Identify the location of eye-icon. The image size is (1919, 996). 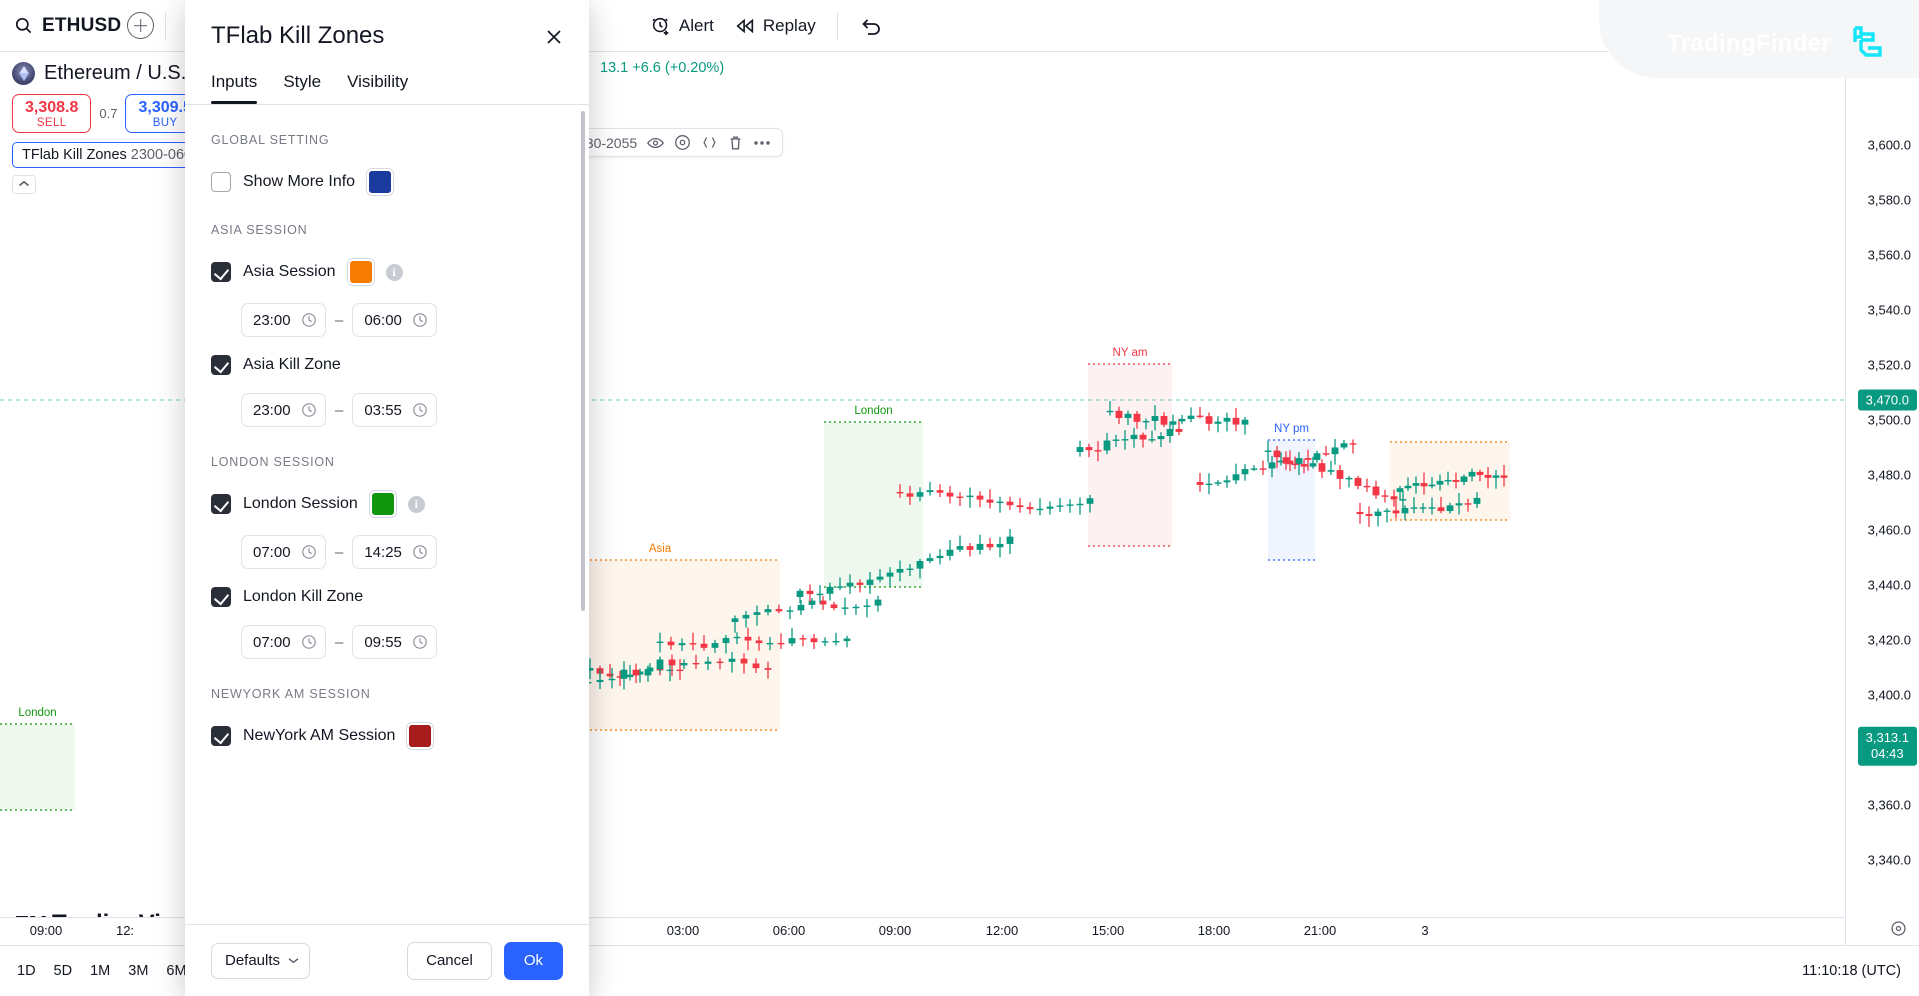
(656, 143).